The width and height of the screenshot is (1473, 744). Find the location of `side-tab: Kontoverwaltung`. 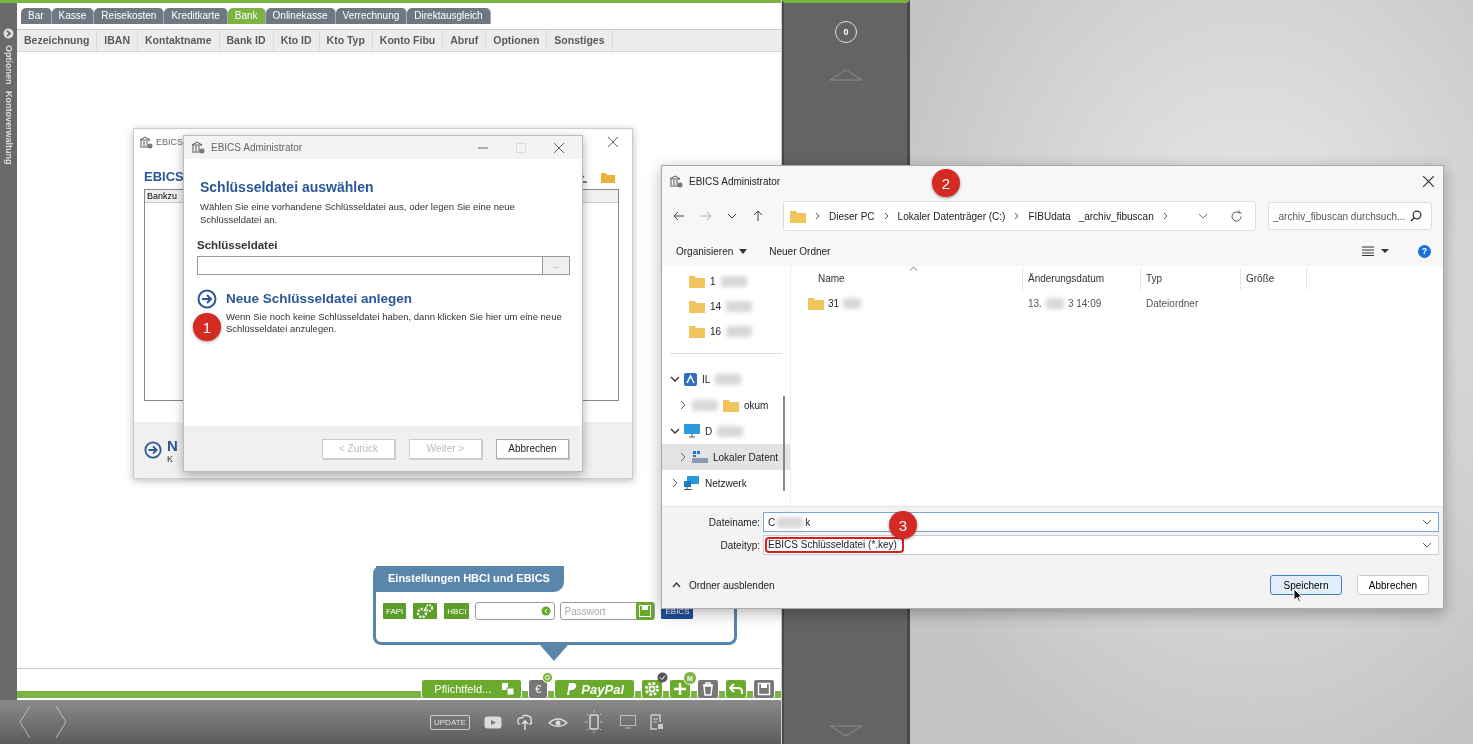

side-tab: Kontoverwaltung is located at coordinates (8, 127).